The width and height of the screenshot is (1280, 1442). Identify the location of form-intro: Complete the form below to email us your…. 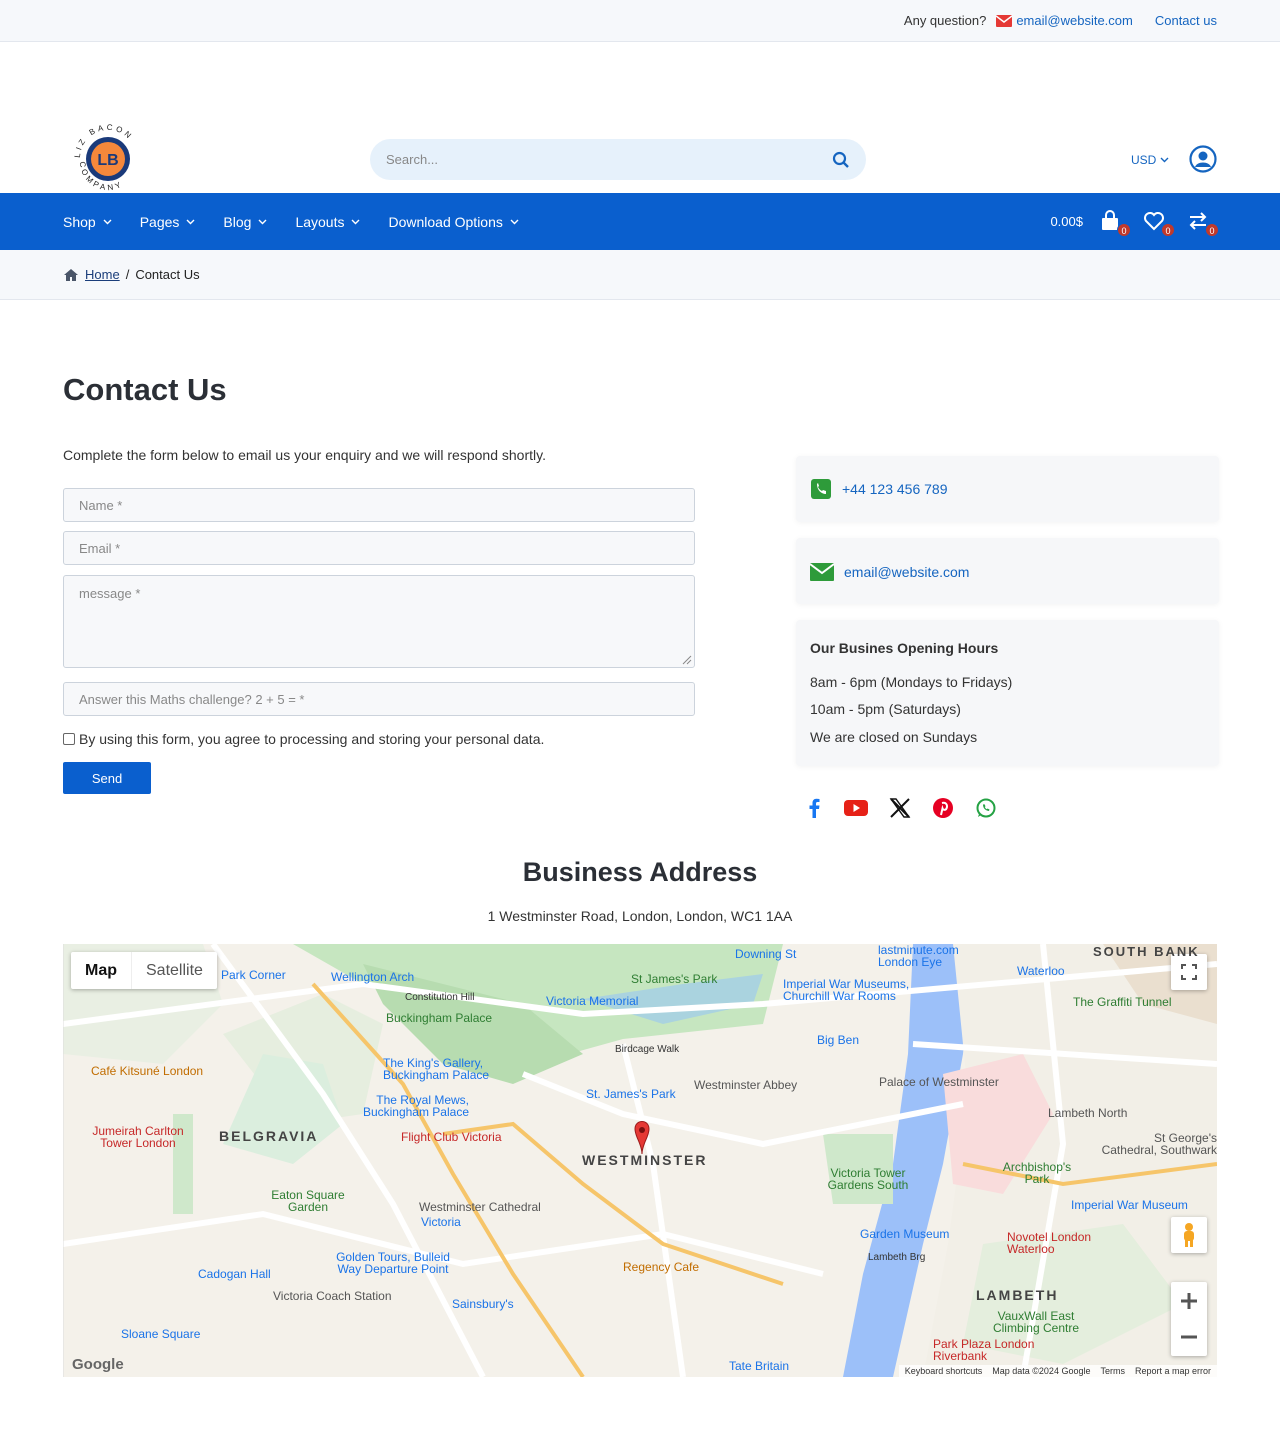
(304, 455).